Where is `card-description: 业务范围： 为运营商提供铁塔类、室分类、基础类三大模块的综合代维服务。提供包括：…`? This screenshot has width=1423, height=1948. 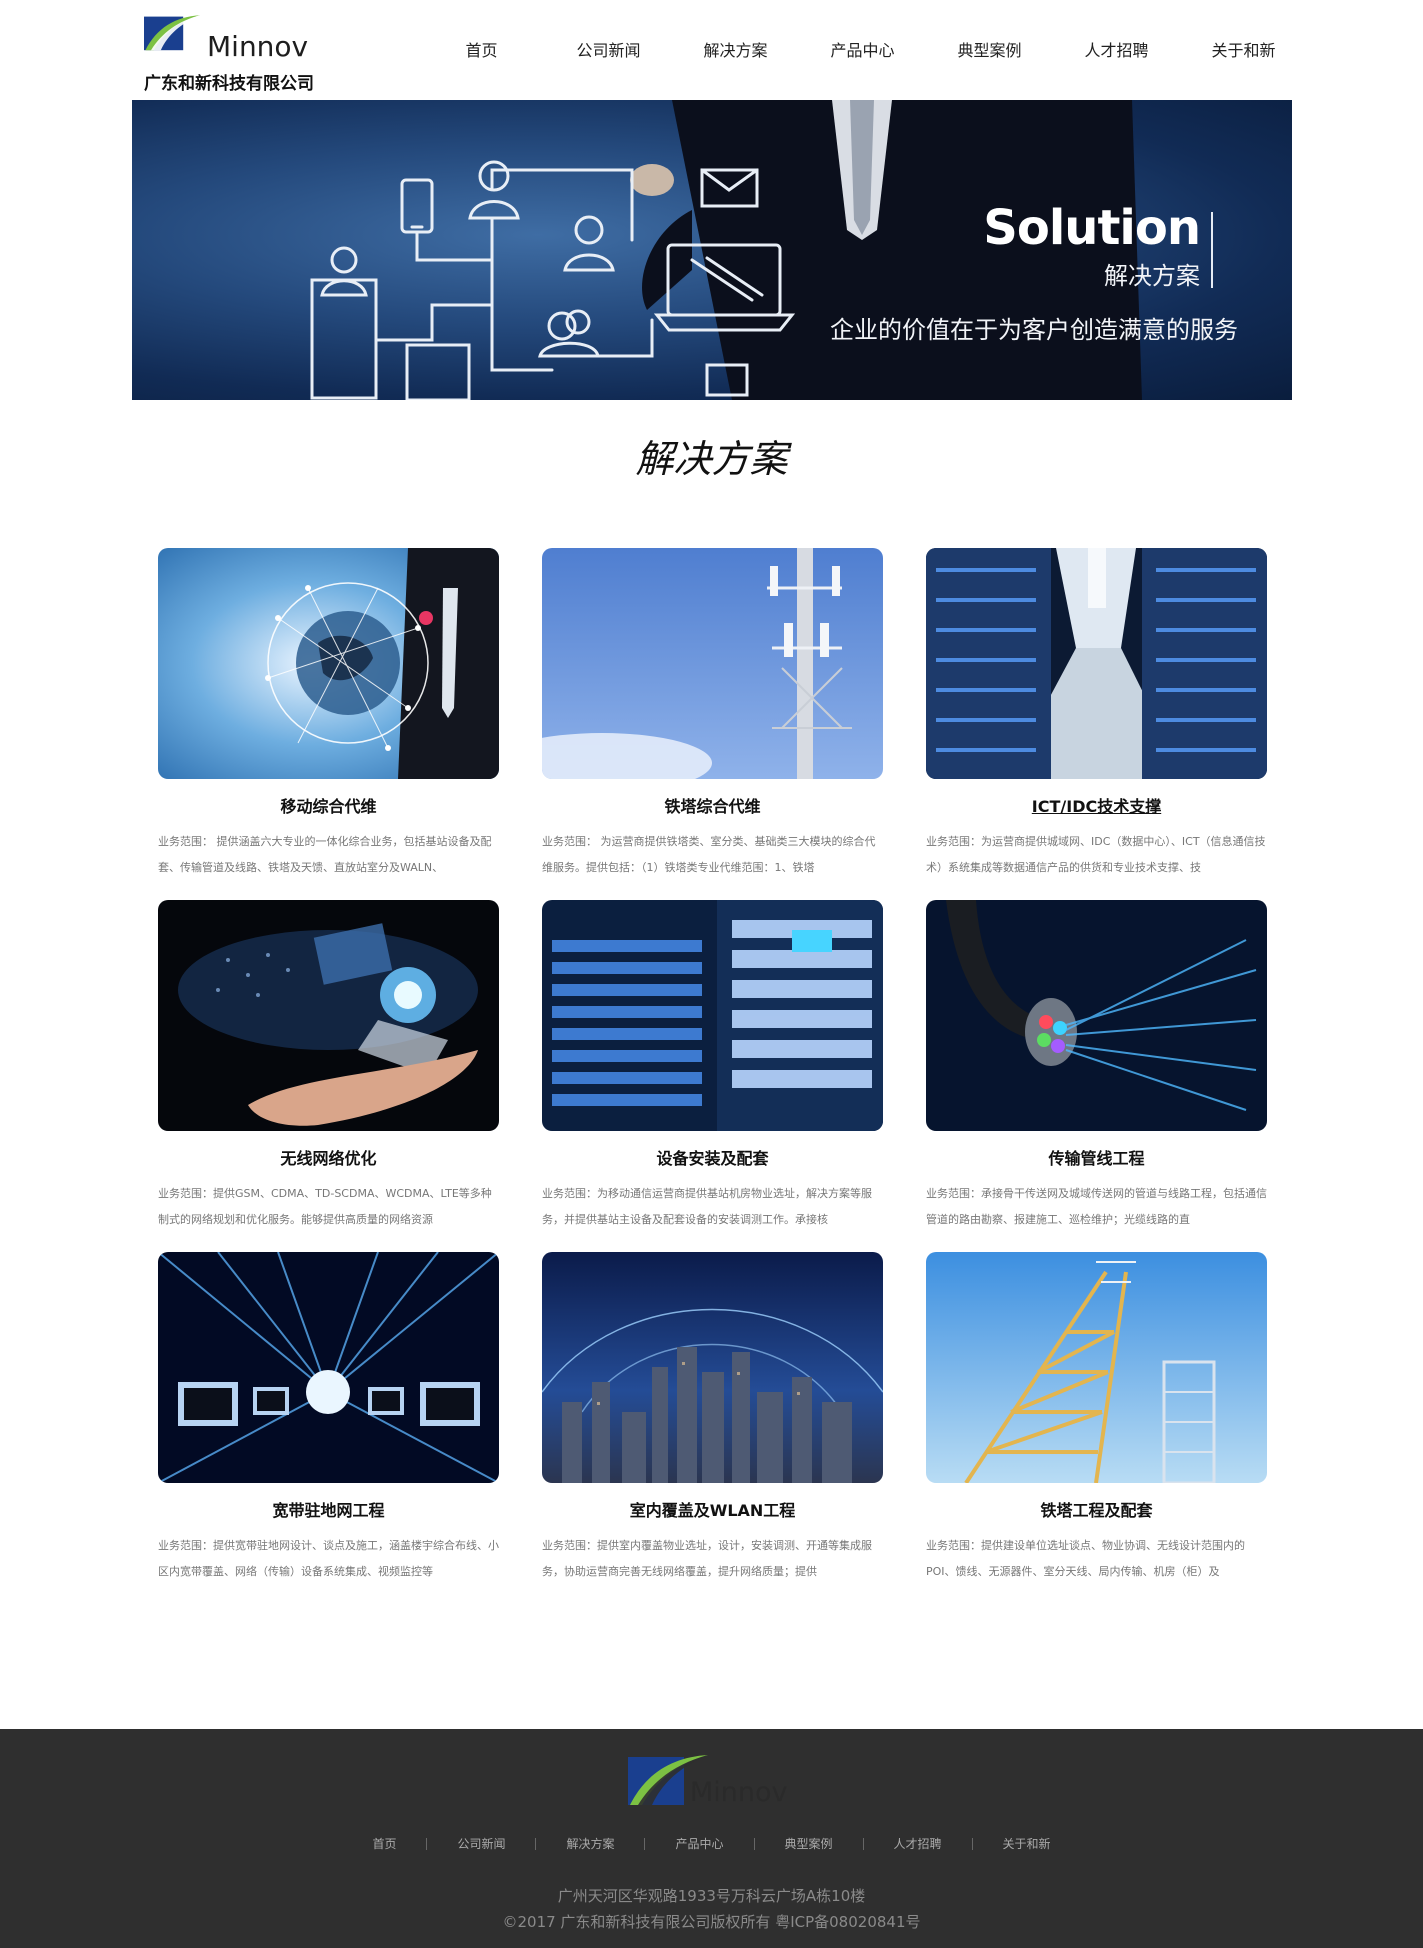
card-description: 业务范围： 为运营商提供铁塔类、室分类、基础类三大模块的综合代维服务。提供包括：… is located at coordinates (709, 854).